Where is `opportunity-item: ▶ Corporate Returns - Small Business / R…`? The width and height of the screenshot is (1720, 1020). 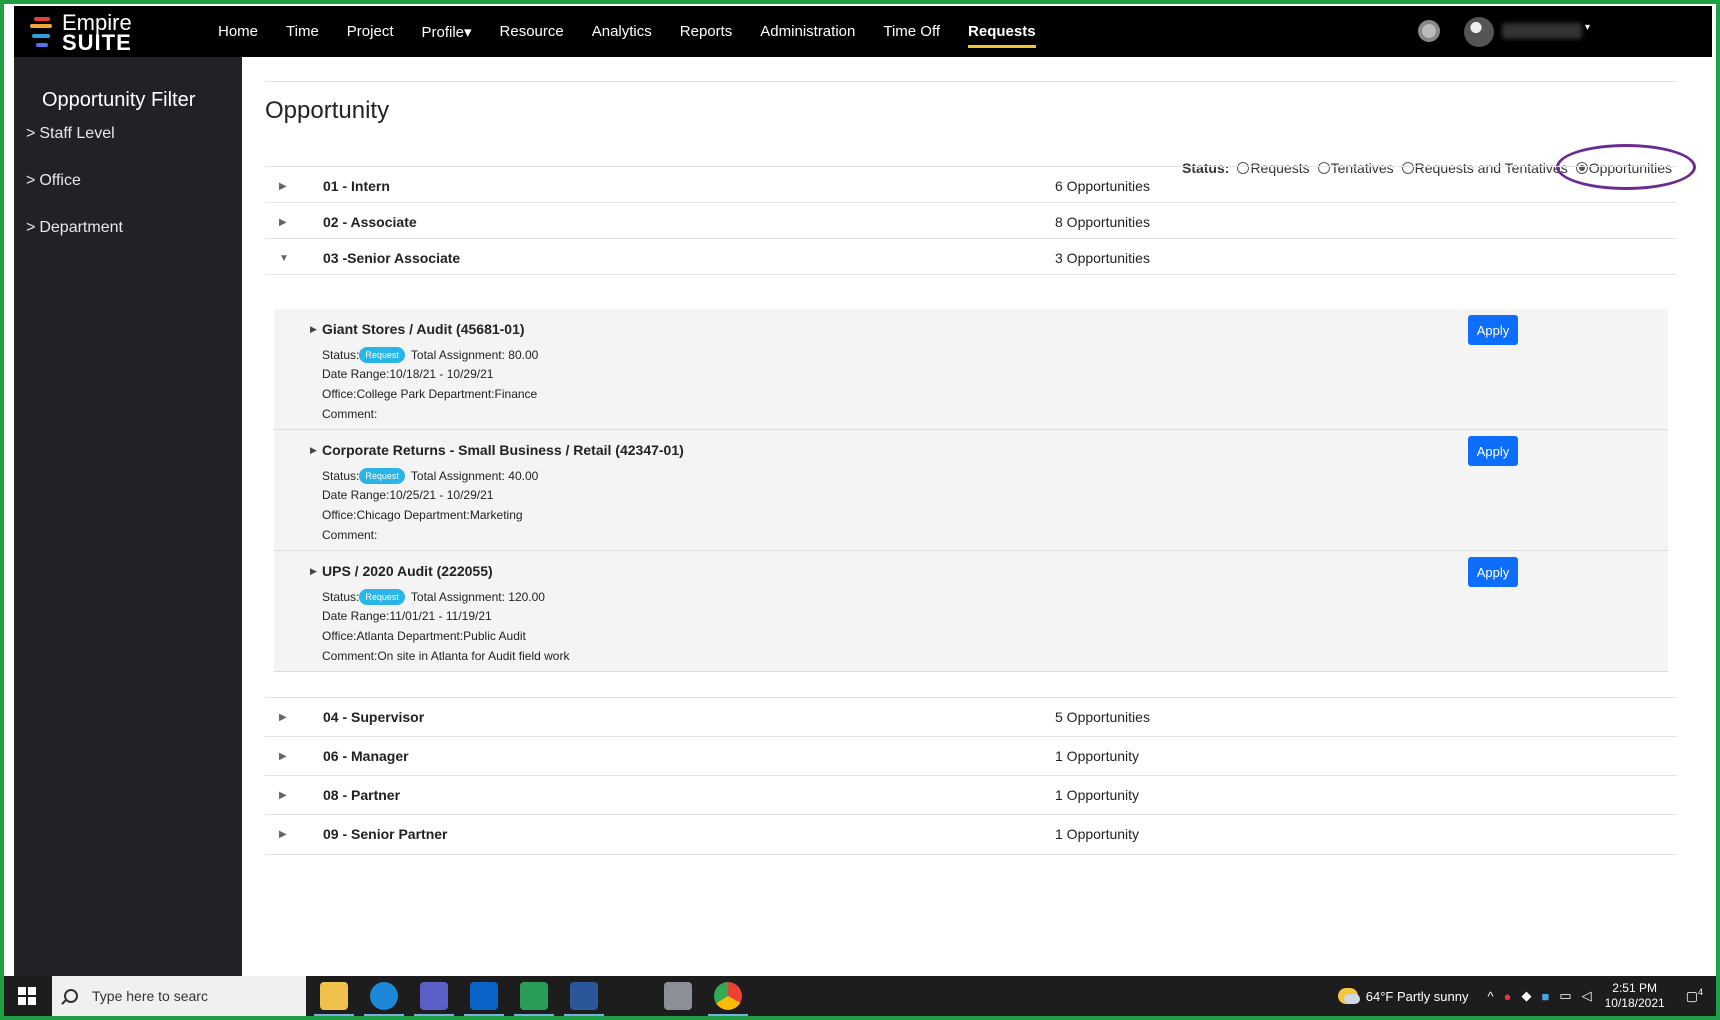
opportunity-item: ▶ Corporate Returns - Small Business / R… is located at coordinates (971, 490).